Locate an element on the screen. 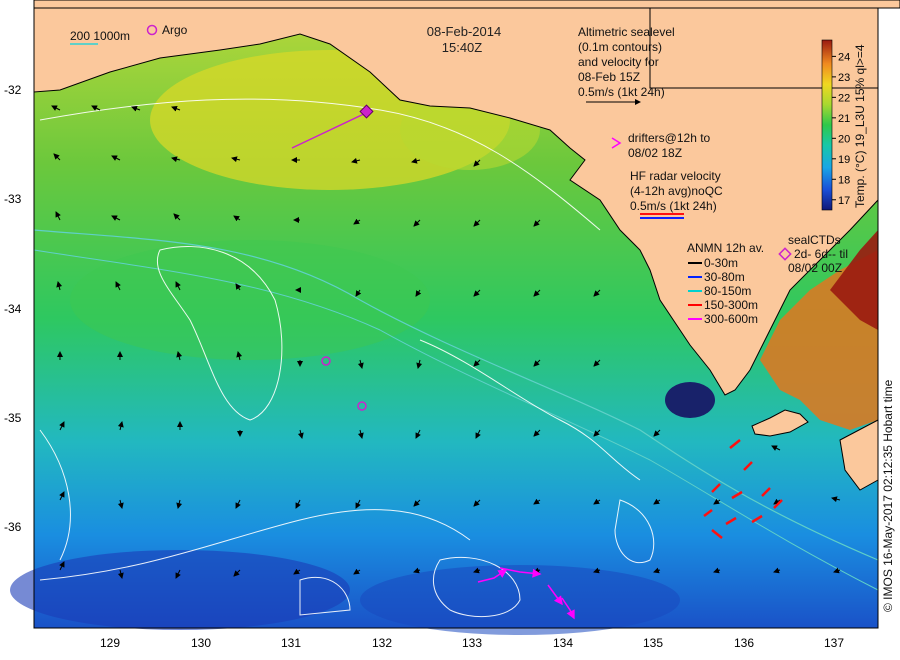 The image size is (900, 660). y-tick-label: -32 is located at coordinates (13, 90).